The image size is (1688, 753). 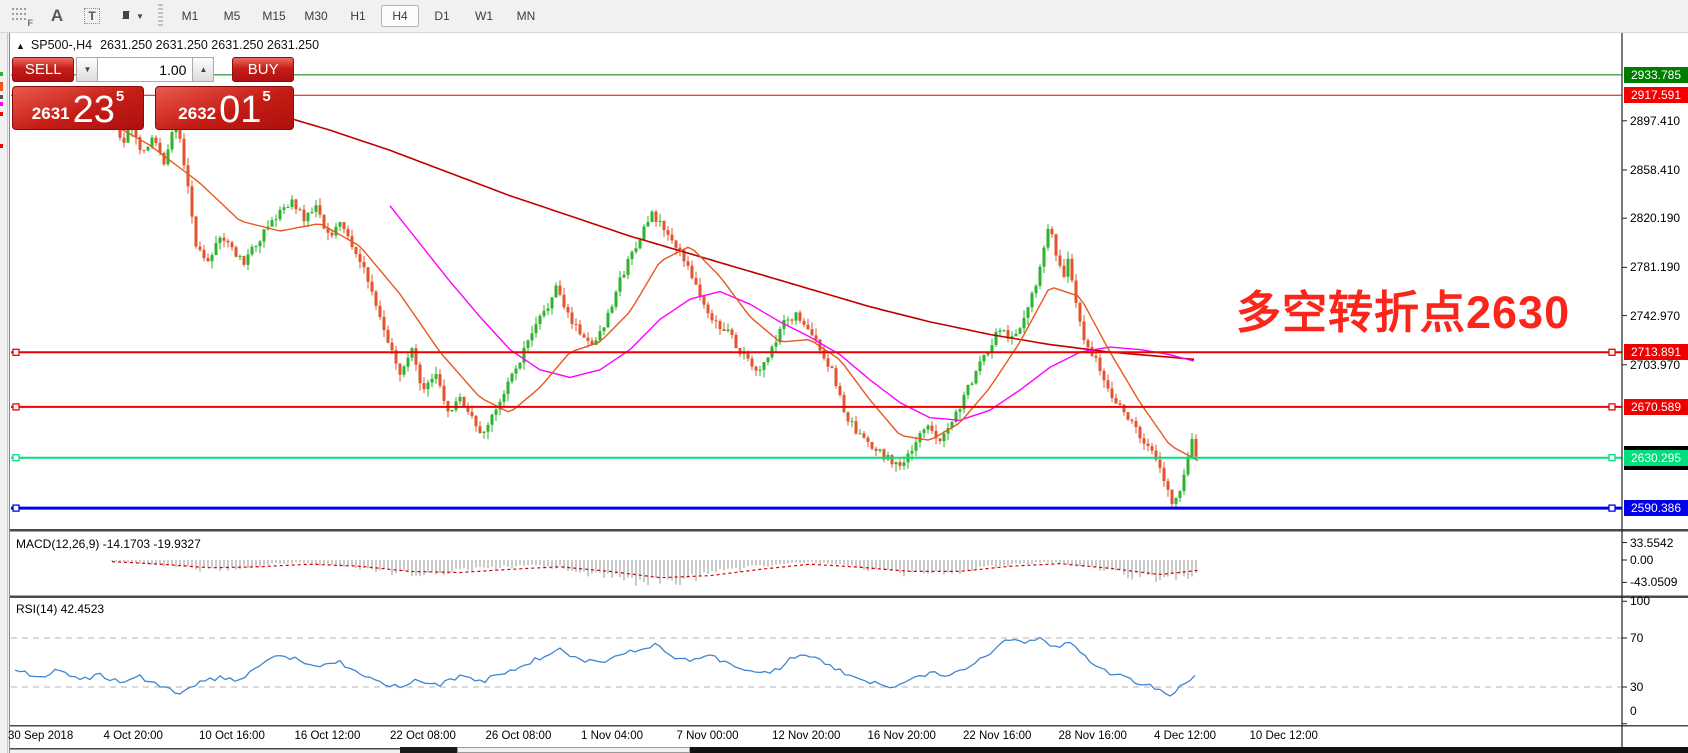 What do you see at coordinates (612, 736) in the screenshot?
I see `date-label-6: 1 Nov 04:00` at bounding box center [612, 736].